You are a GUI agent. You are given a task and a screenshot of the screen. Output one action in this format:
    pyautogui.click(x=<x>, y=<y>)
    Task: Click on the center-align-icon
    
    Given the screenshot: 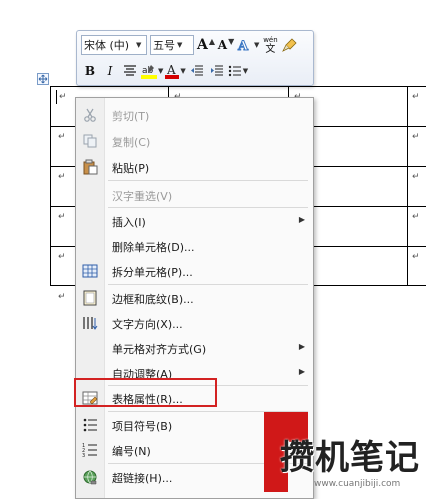 What is the action you would take?
    pyautogui.click(x=130, y=70)
    